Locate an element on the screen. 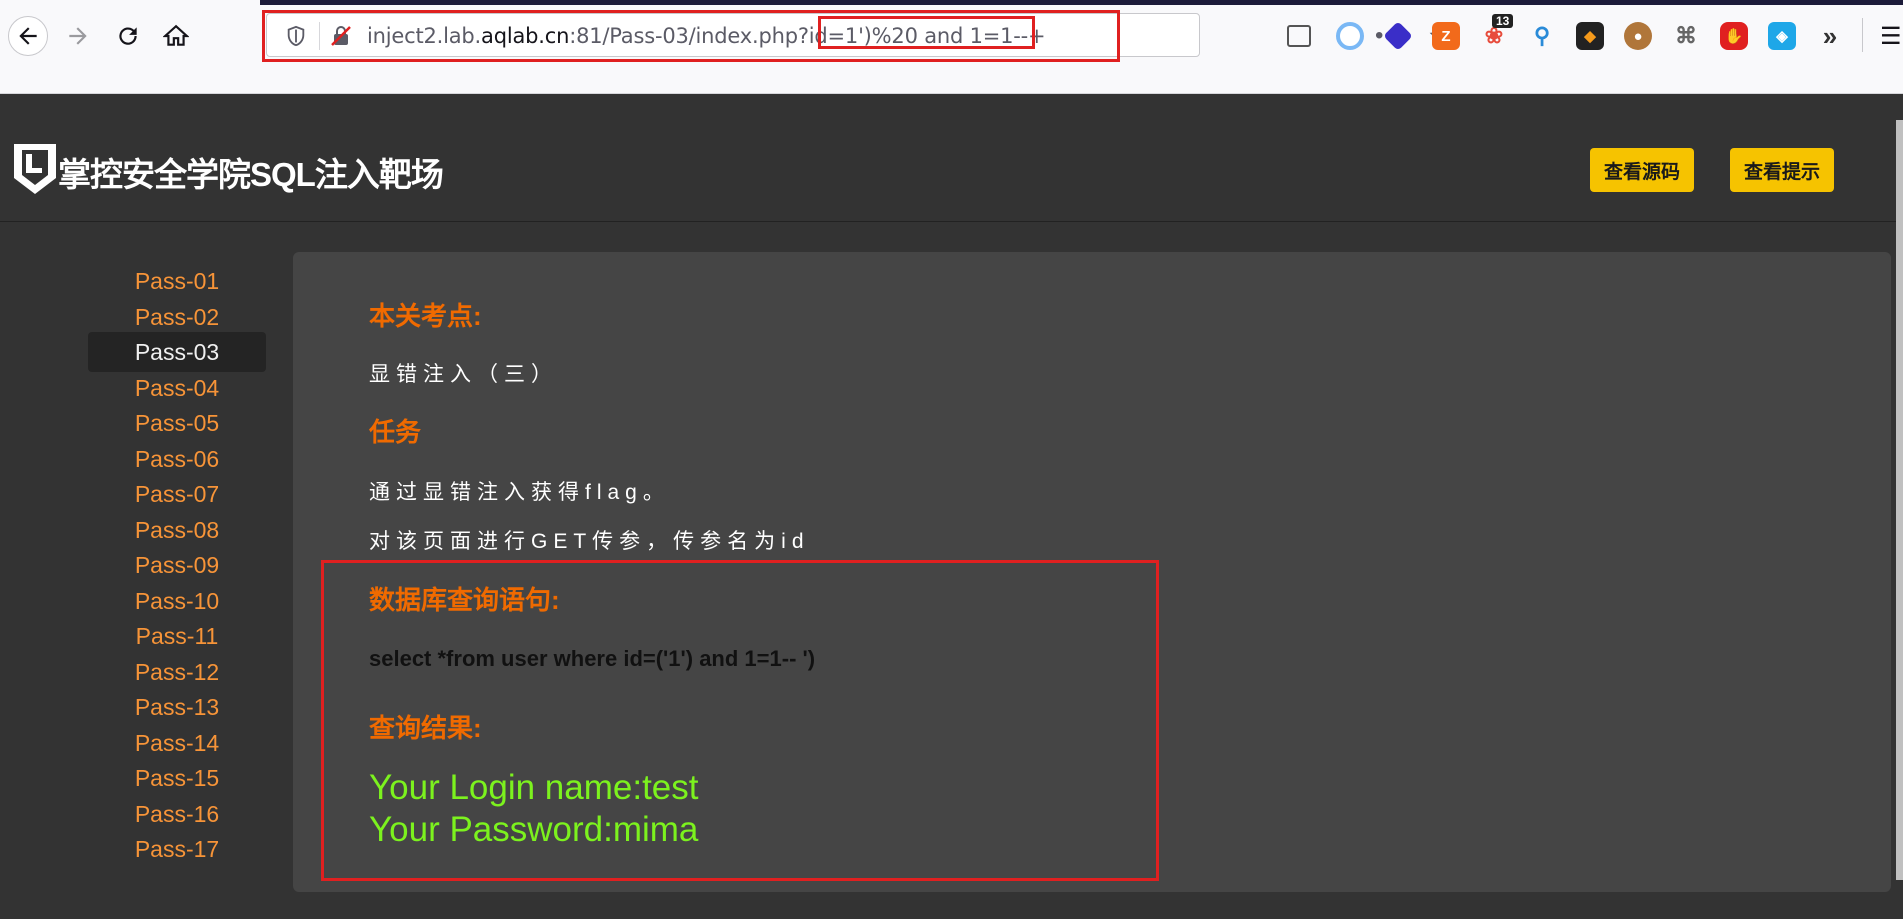 Image resolution: width=1903 pixels, height=919 pixels. back-button is located at coordinates (28, 36).